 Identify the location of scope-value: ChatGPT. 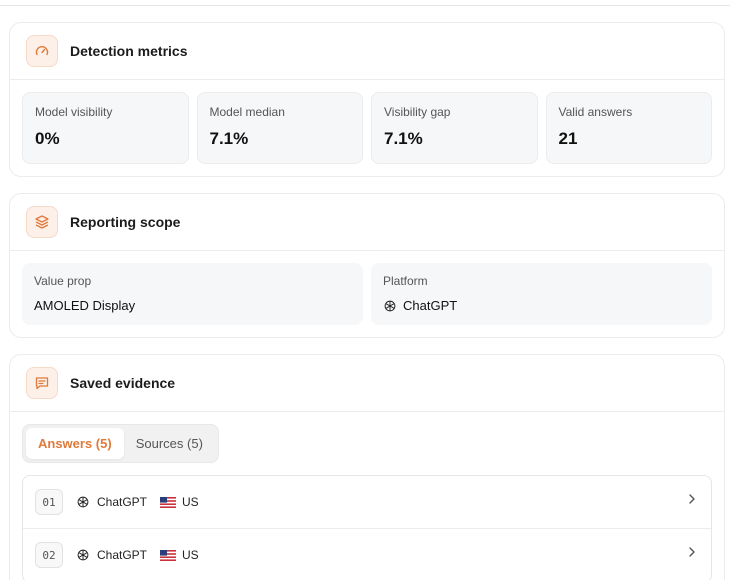
(541, 305).